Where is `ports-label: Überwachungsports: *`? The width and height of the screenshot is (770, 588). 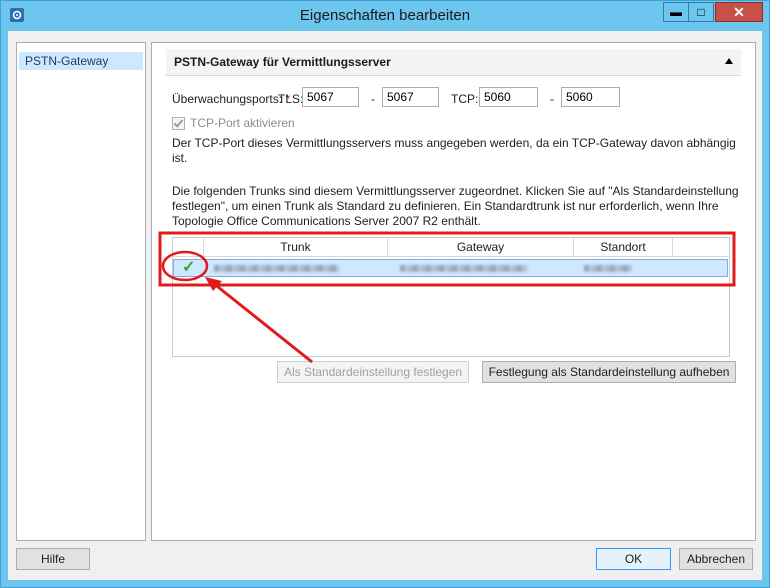
ports-label: Überwachungsports: * is located at coordinates (231, 99).